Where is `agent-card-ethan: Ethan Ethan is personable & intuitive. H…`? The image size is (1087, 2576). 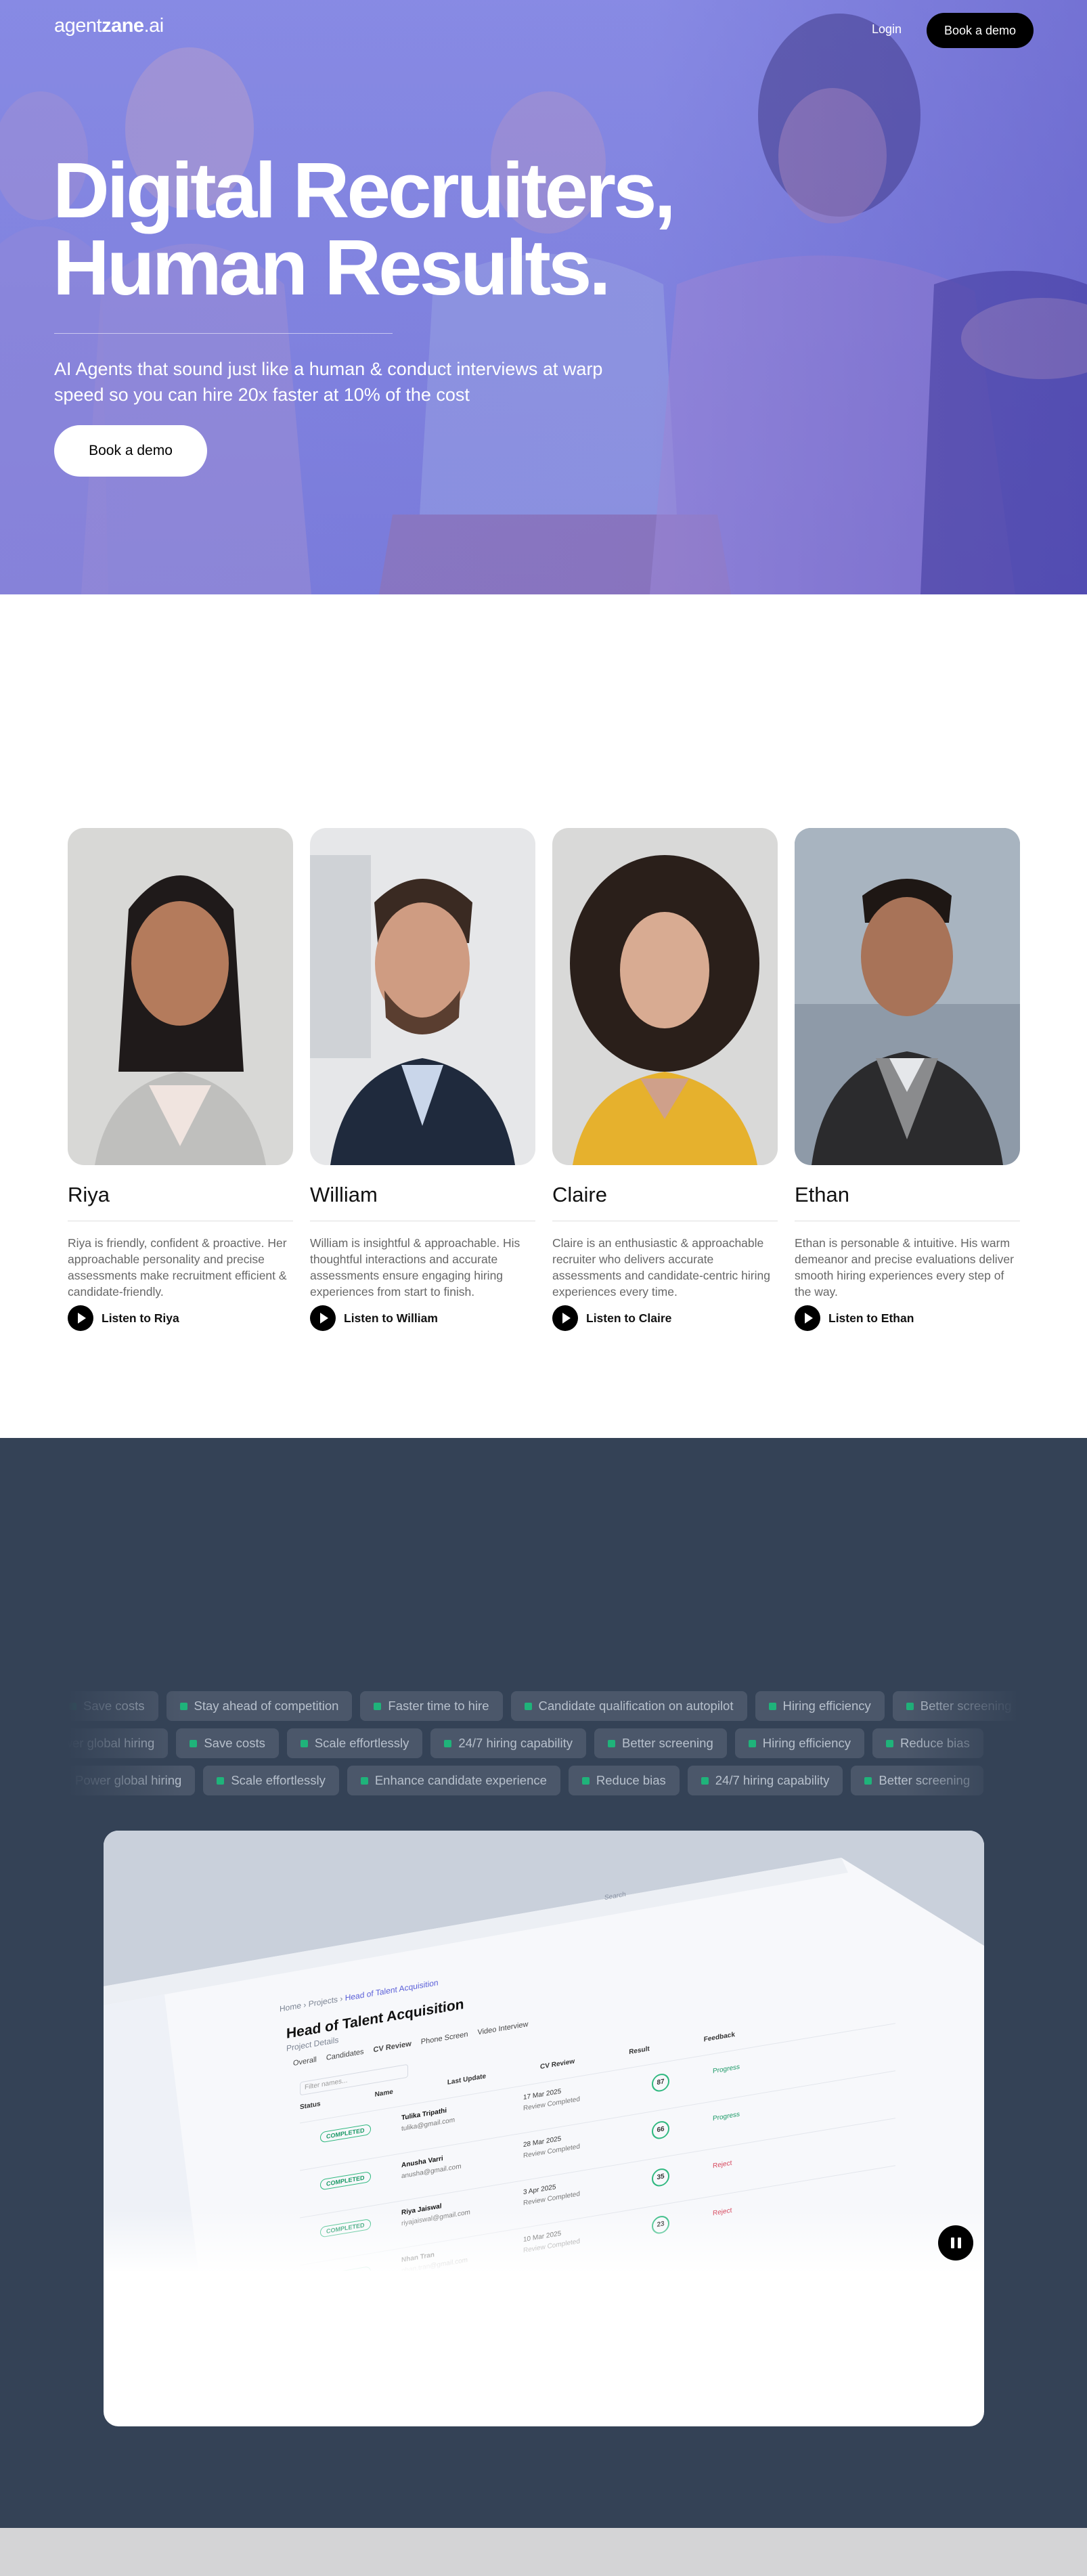
agent-card-ethan: Ethan Ethan is personable & intuitive. H… is located at coordinates (908, 1079).